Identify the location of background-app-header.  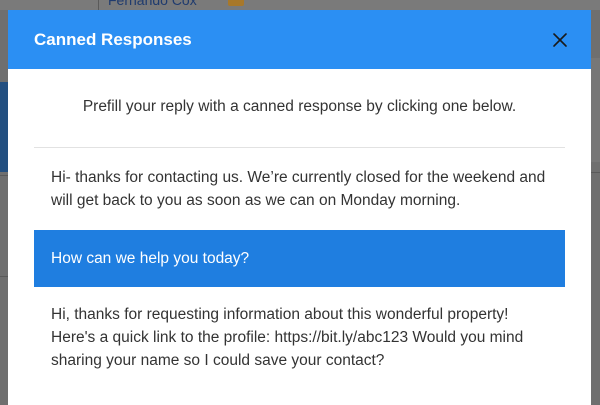
(300, 5).